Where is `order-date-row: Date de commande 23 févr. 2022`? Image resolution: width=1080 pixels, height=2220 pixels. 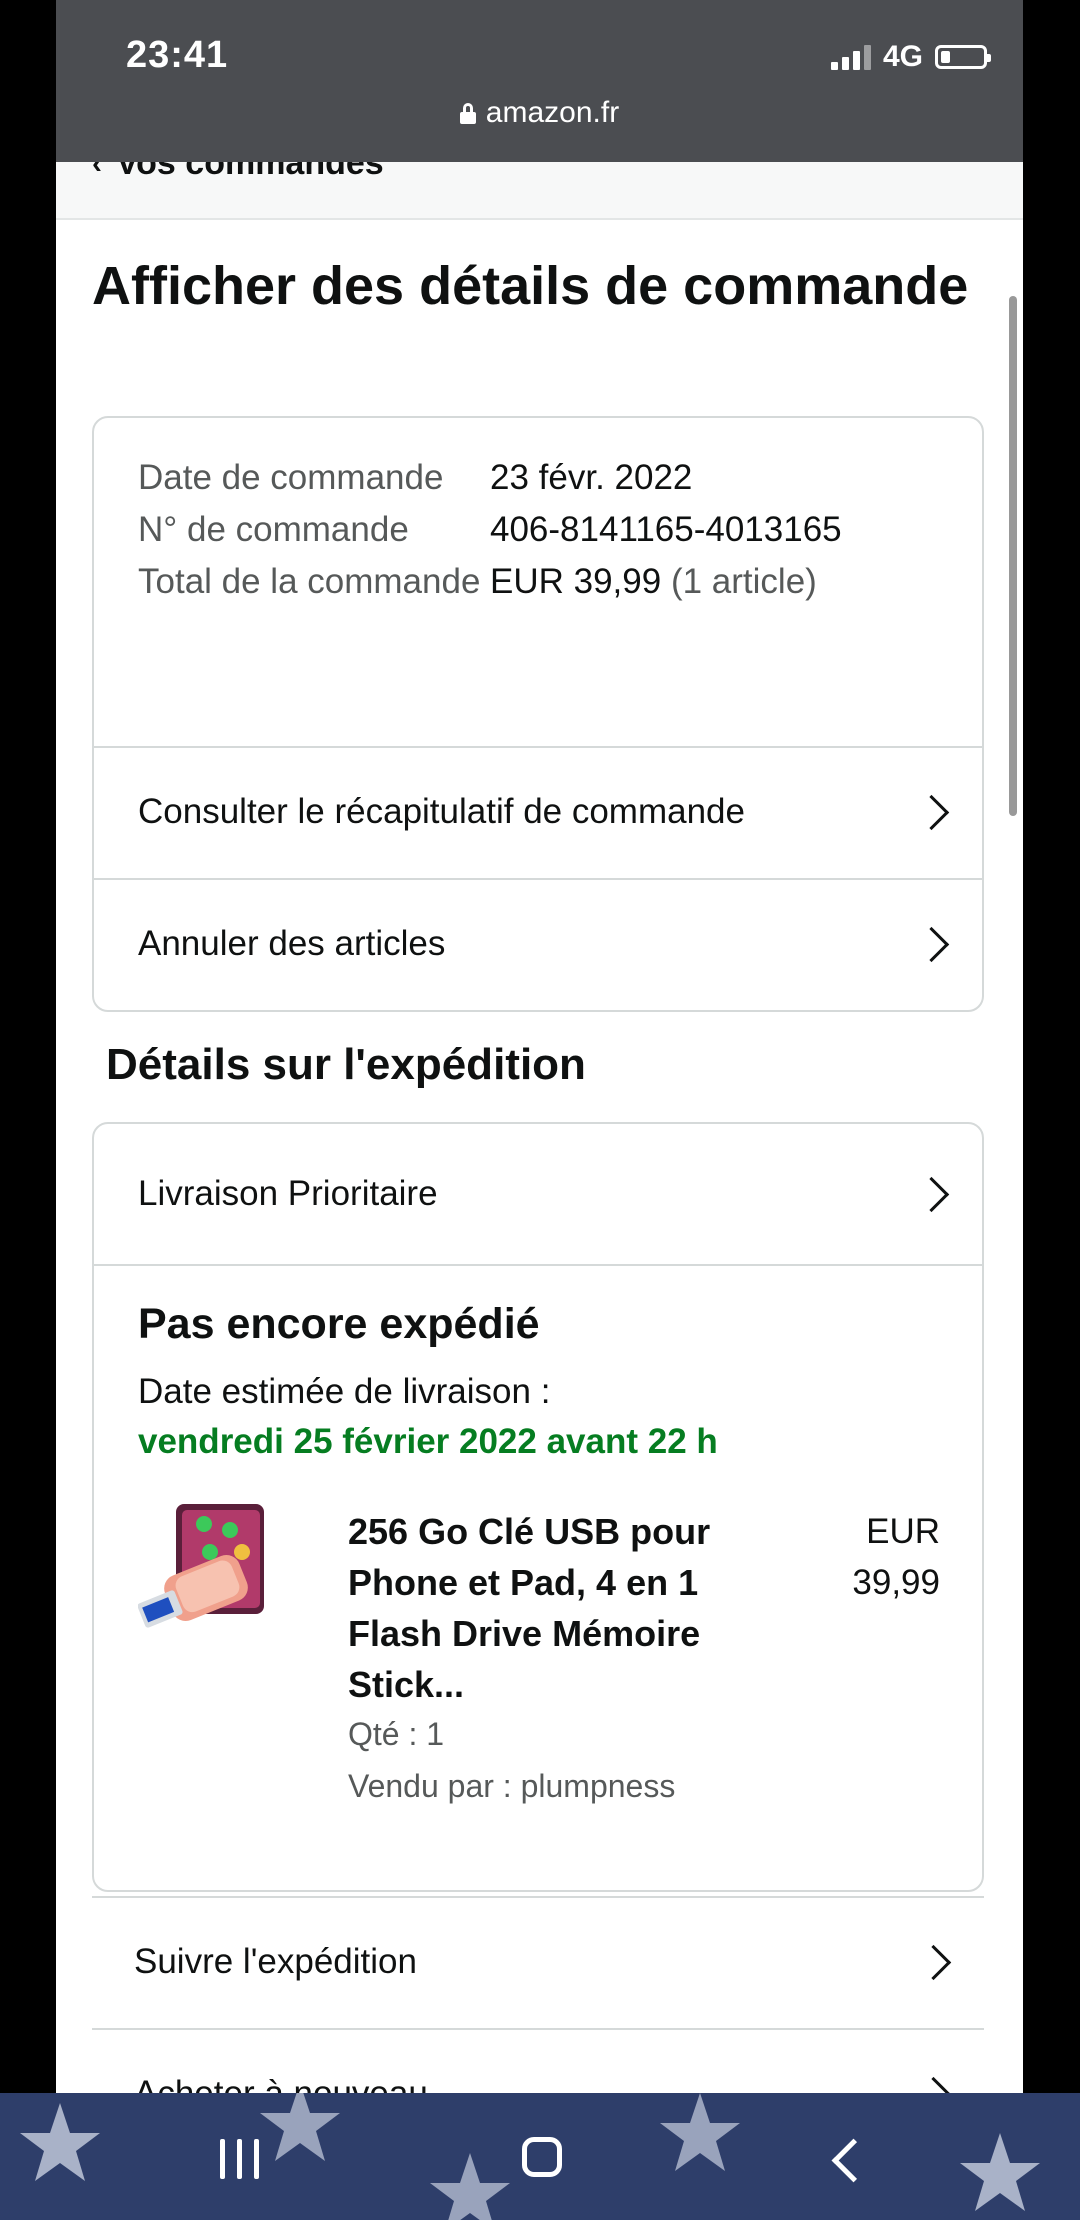
order-date-row: Date de commande 23 févr. 2022 is located at coordinates (548, 478).